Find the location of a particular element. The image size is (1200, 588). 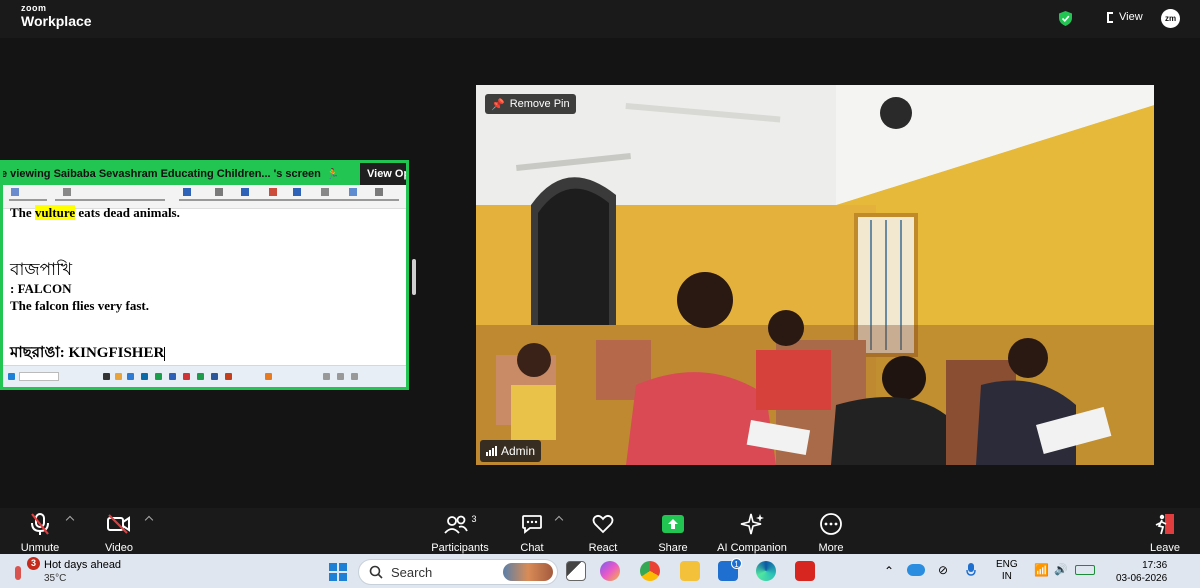

leave-button: Leave is located at coordinates (1165, 533).